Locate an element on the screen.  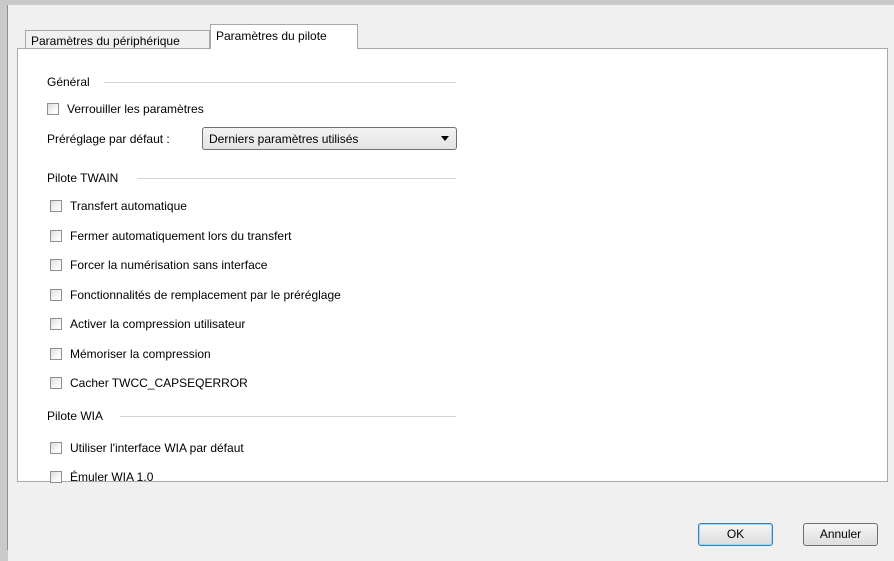
general-group-title: Général is located at coordinates (68, 82).